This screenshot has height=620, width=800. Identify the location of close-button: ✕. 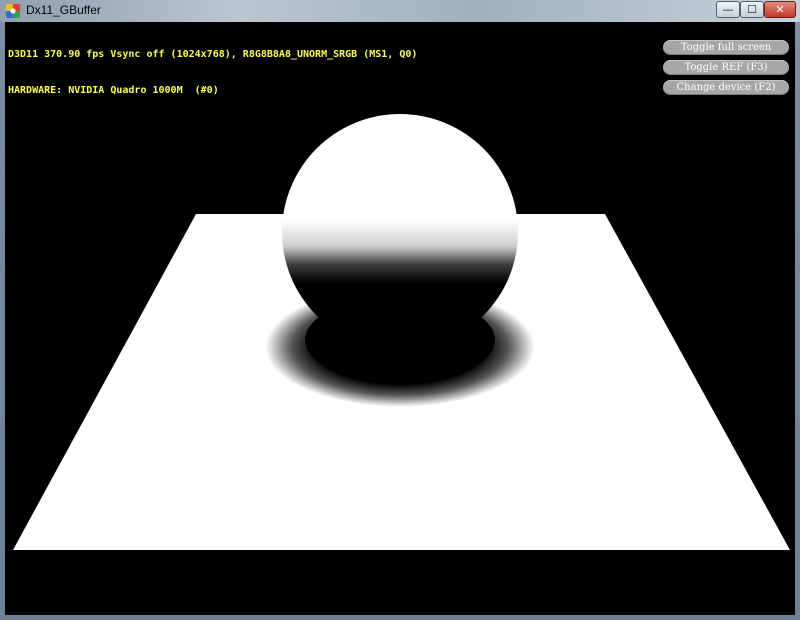
(780, 9).